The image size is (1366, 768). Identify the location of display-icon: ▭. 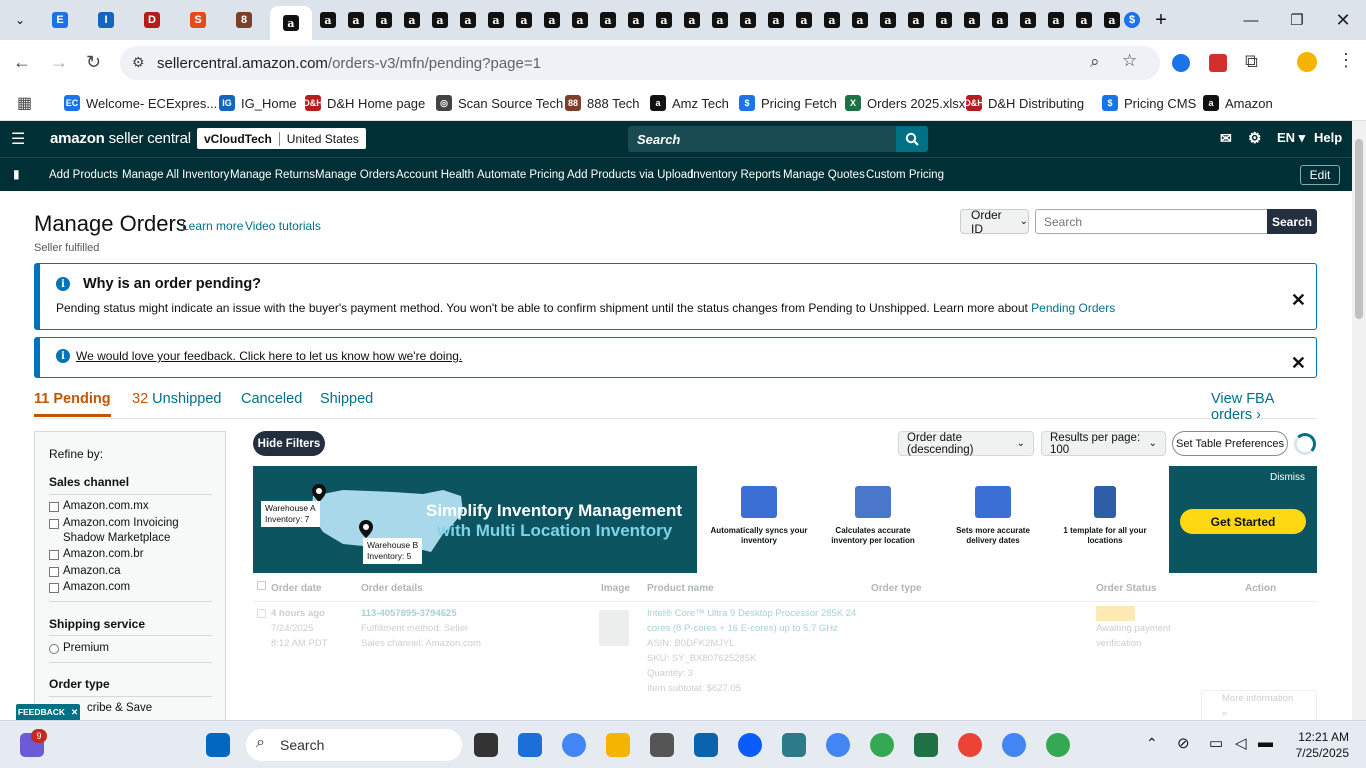
(1216, 743).